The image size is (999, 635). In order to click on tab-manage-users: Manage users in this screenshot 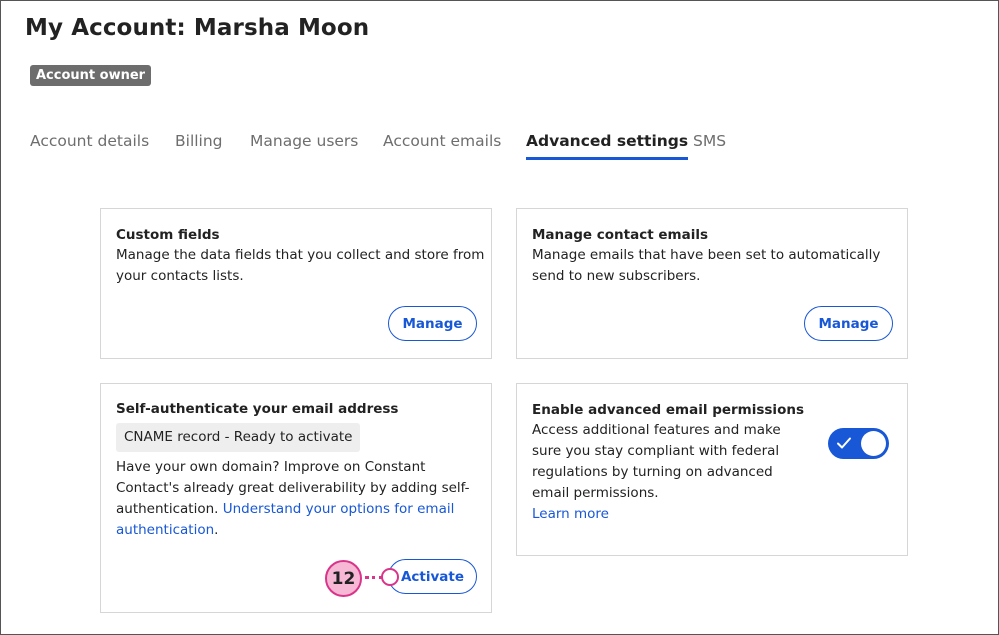, I will do `click(304, 141)`.